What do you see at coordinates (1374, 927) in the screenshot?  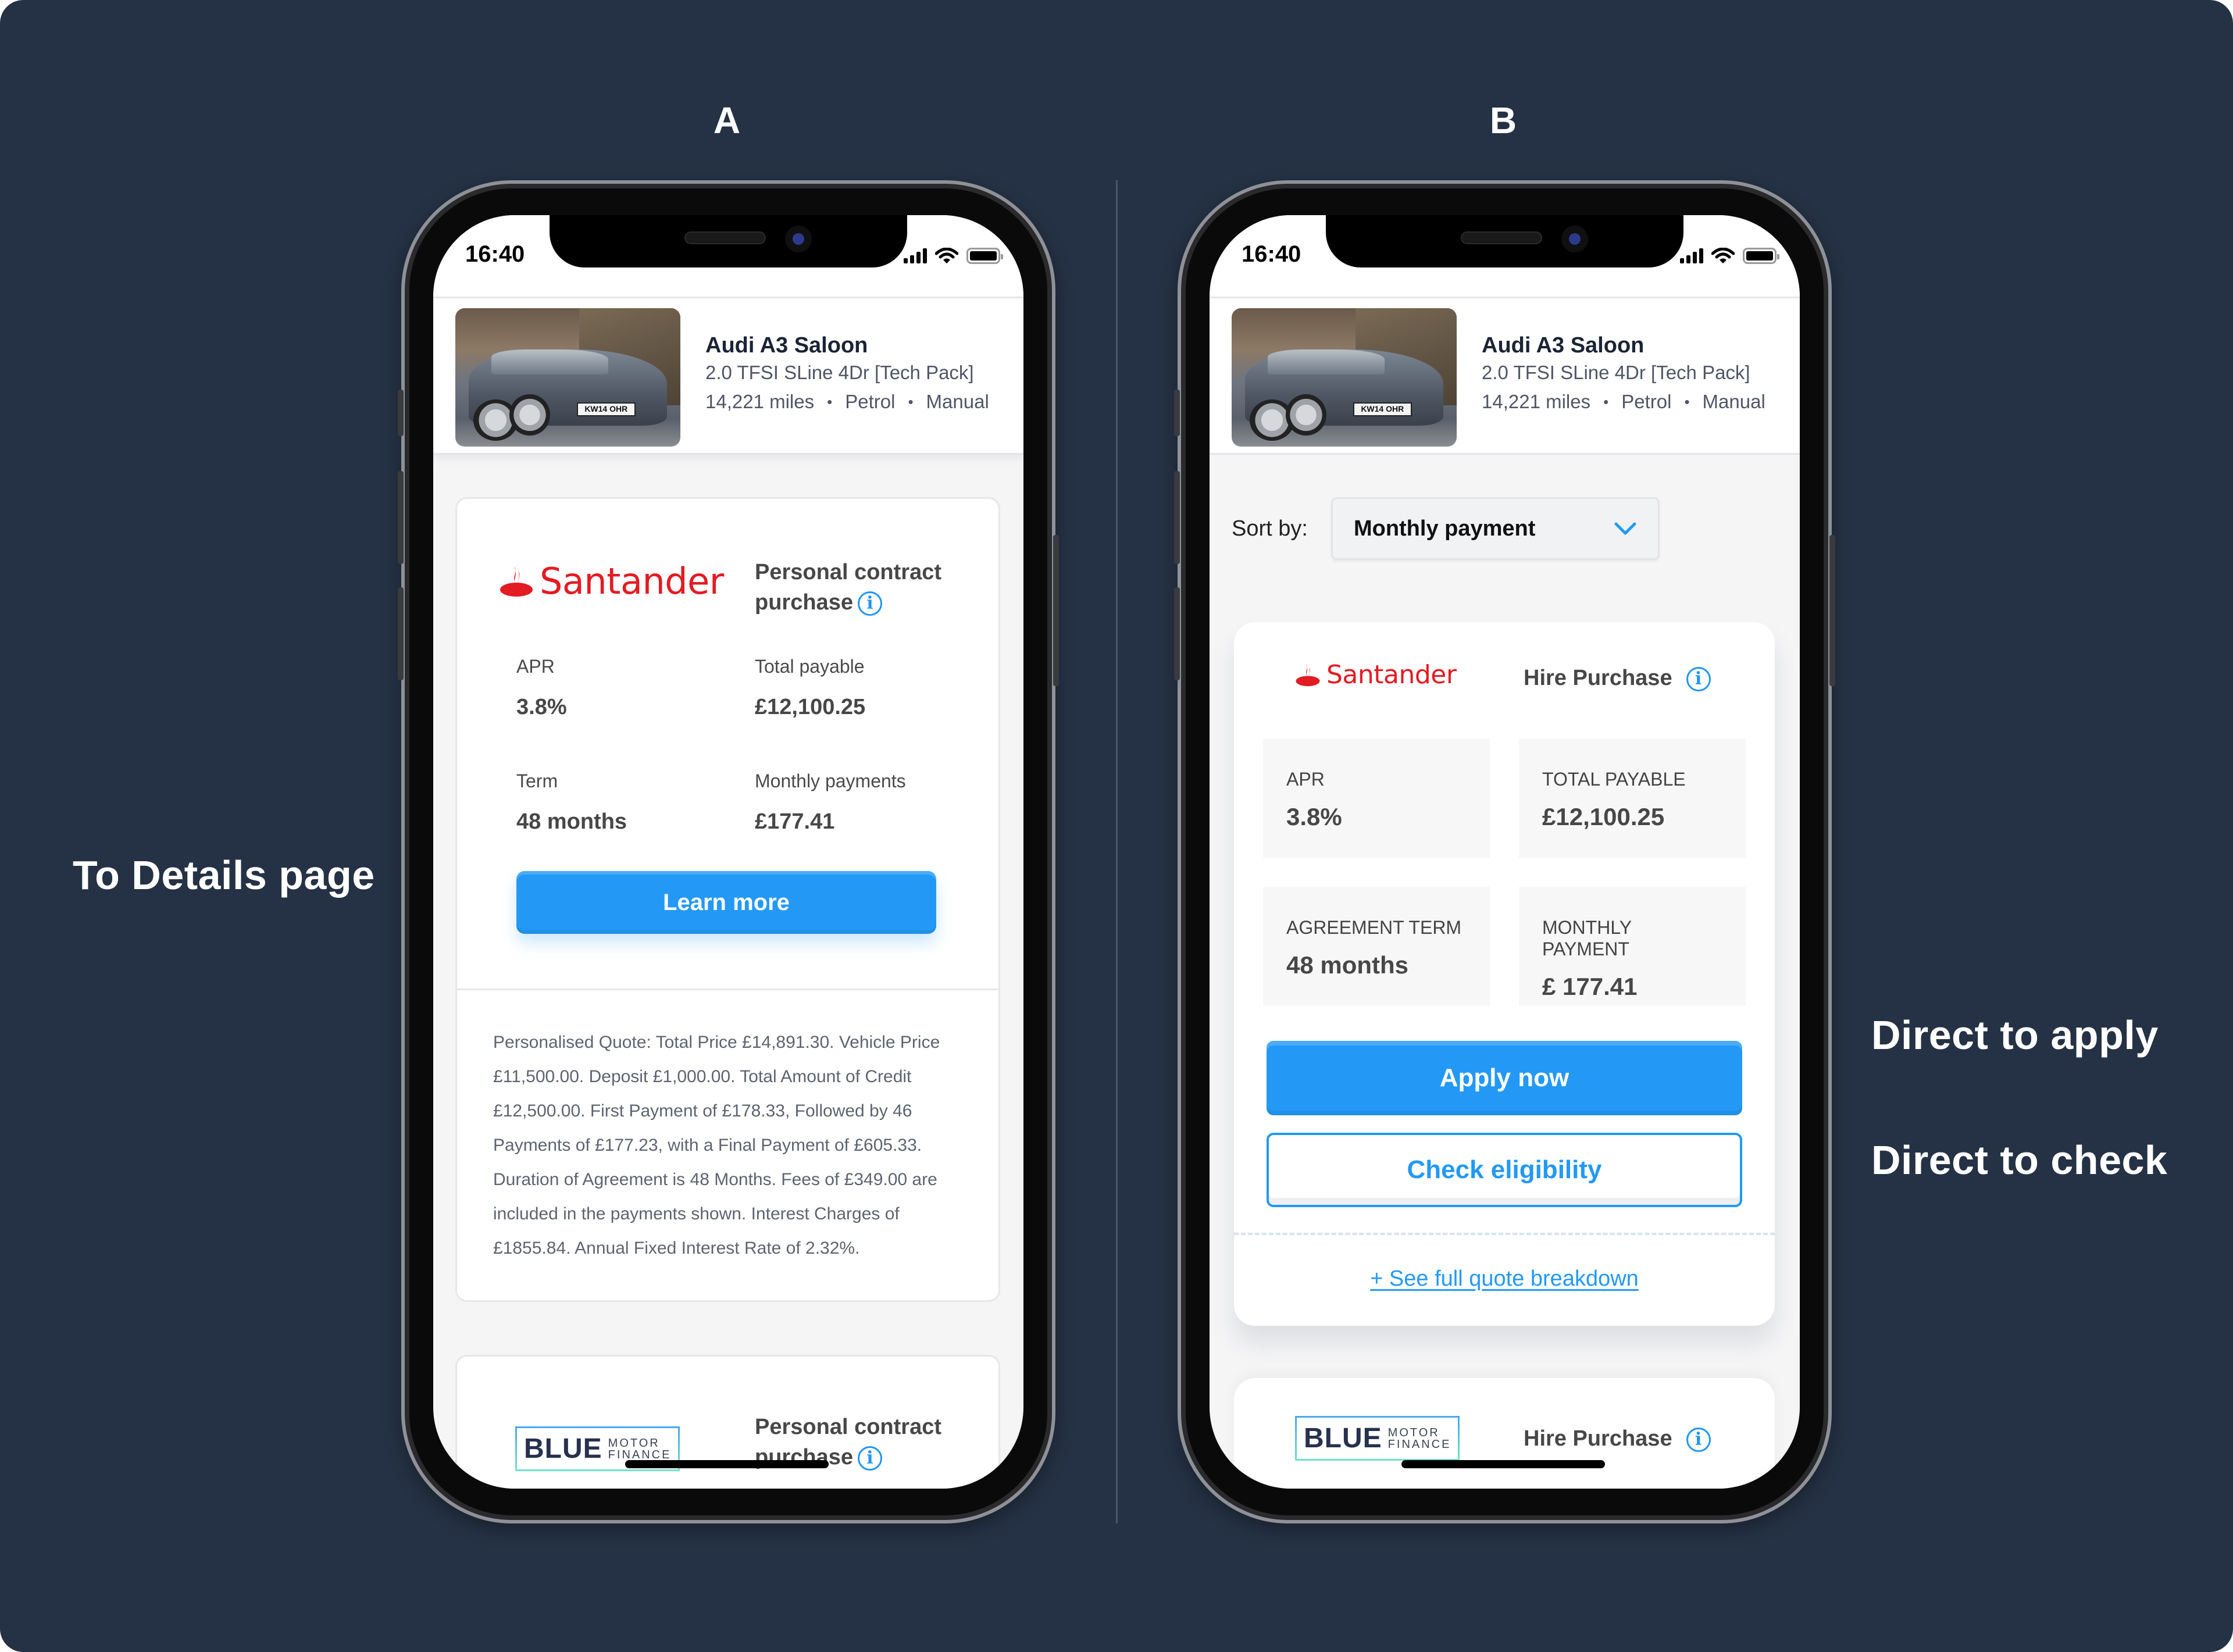 I see `stat-label: AGREEMENT TERM` at bounding box center [1374, 927].